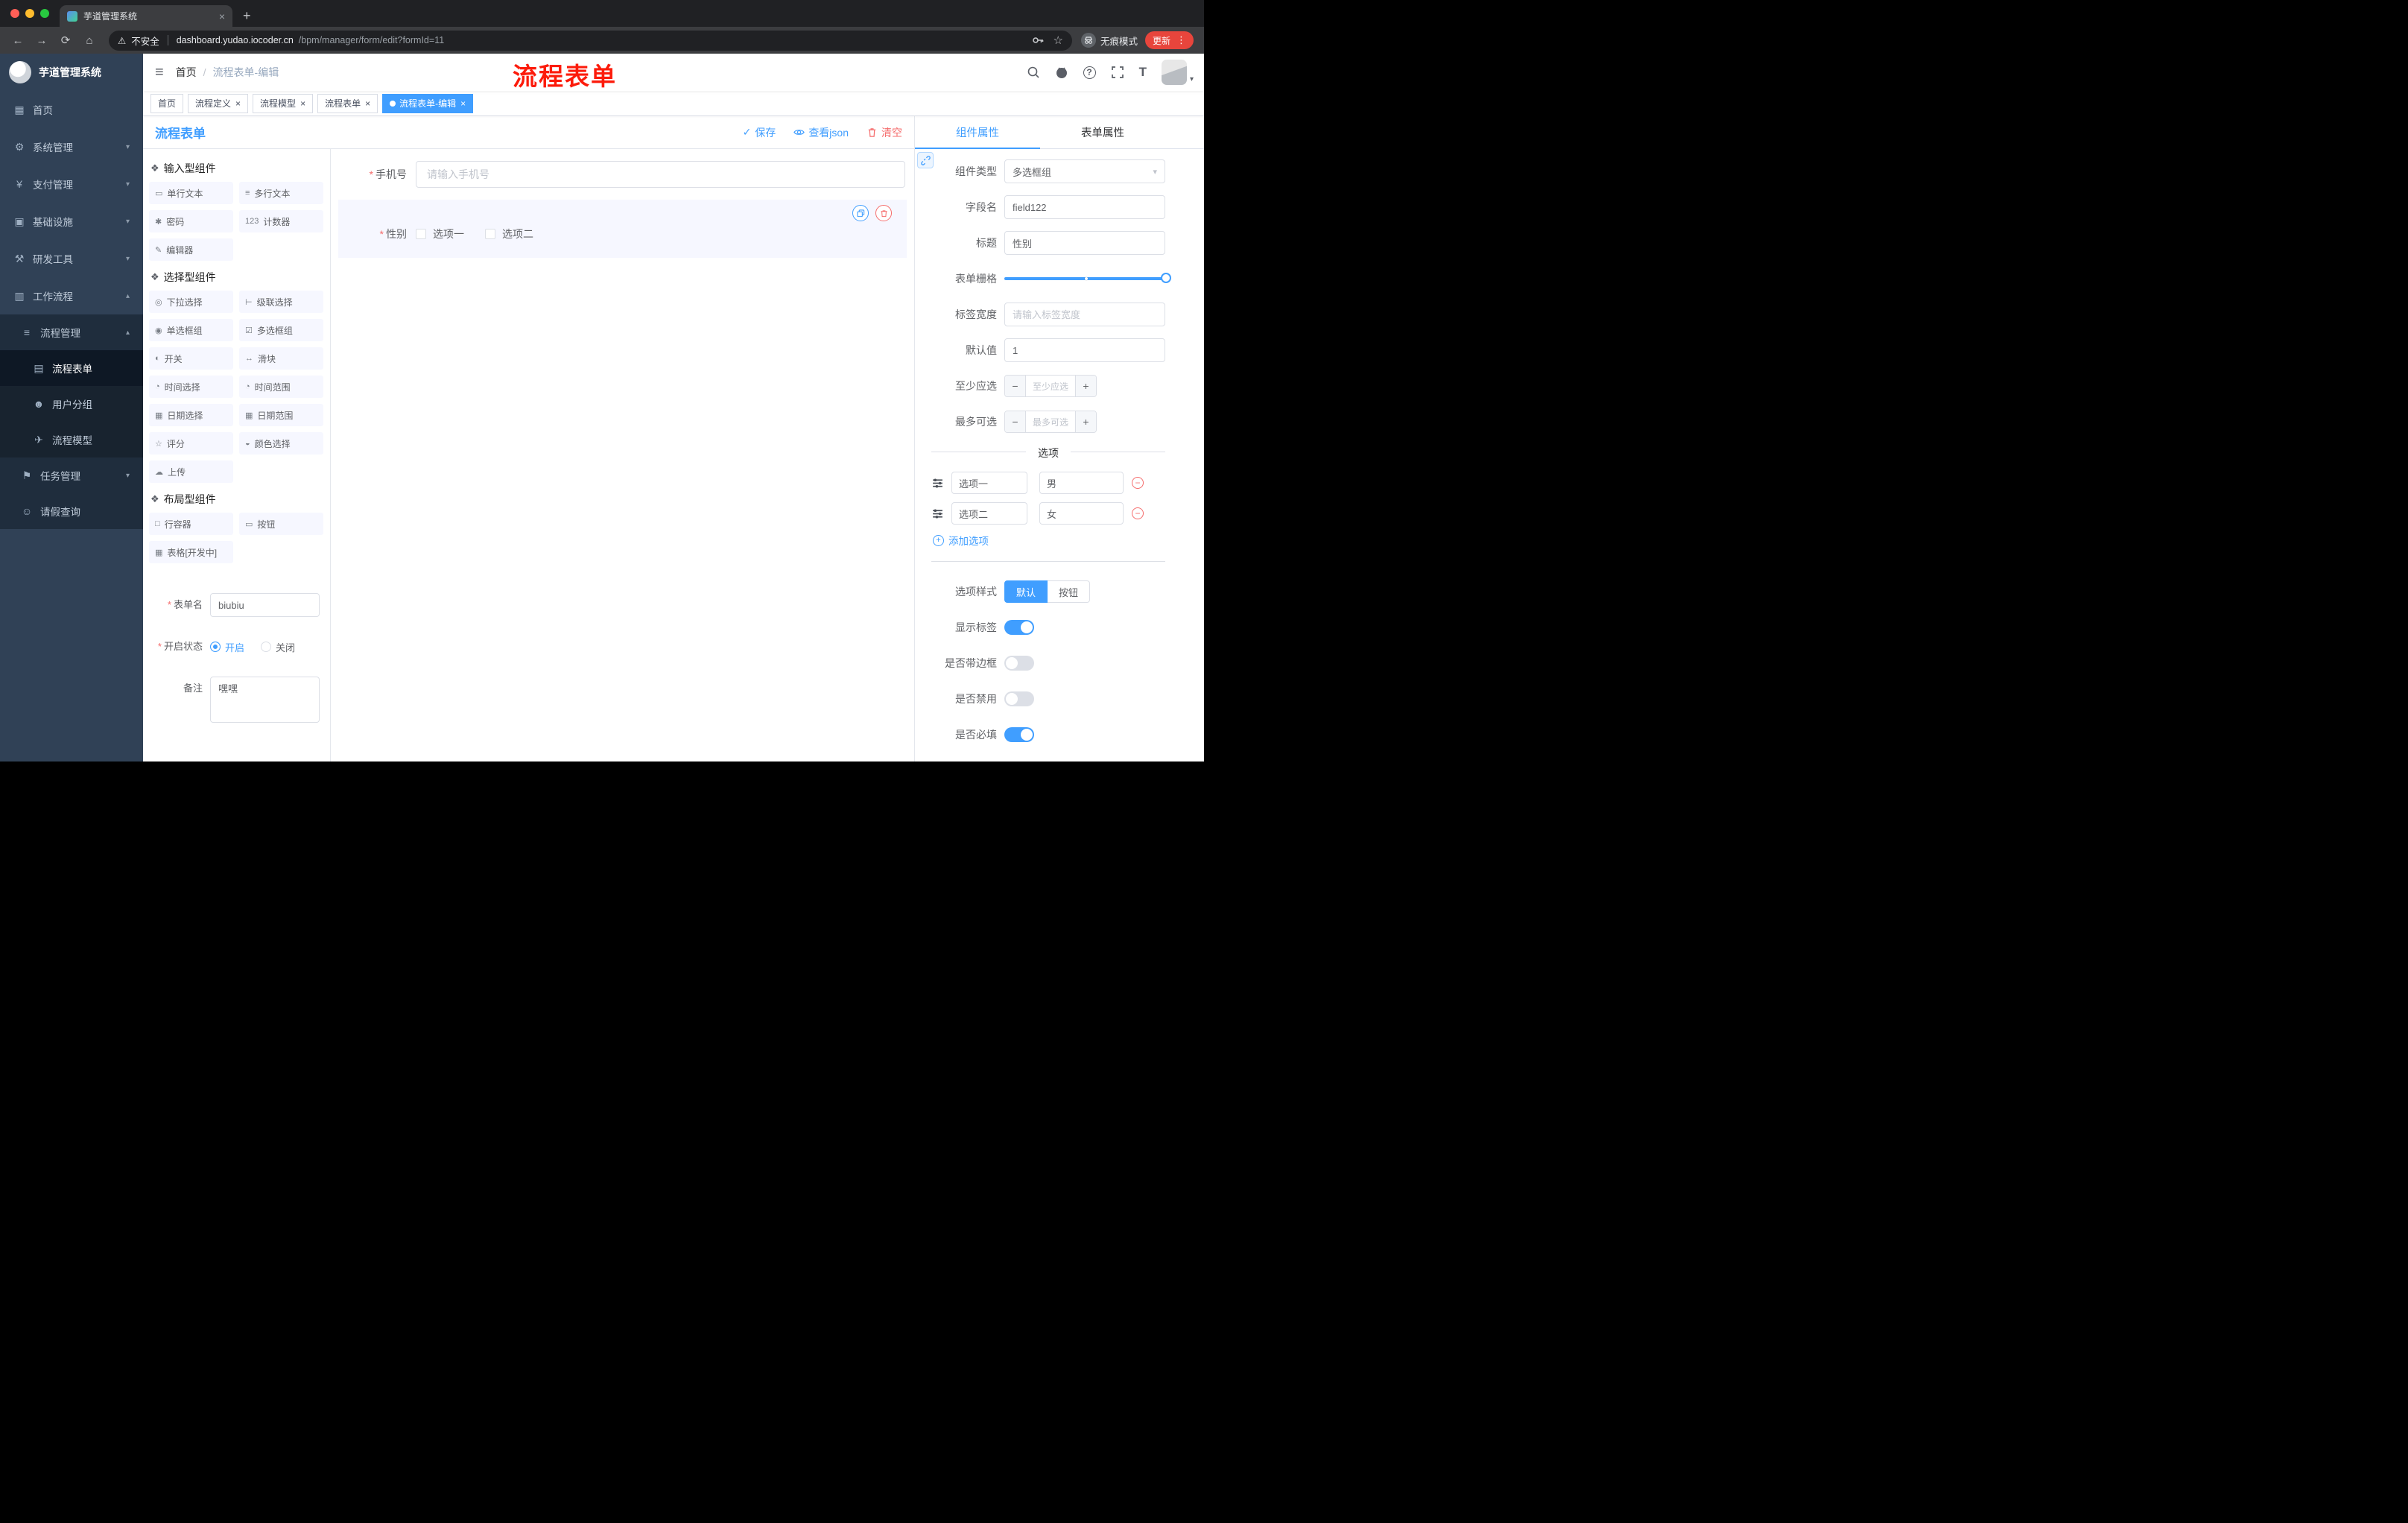  What do you see at coordinates (1026, 592) in the screenshot?
I see `style-default-button: 默认` at bounding box center [1026, 592].